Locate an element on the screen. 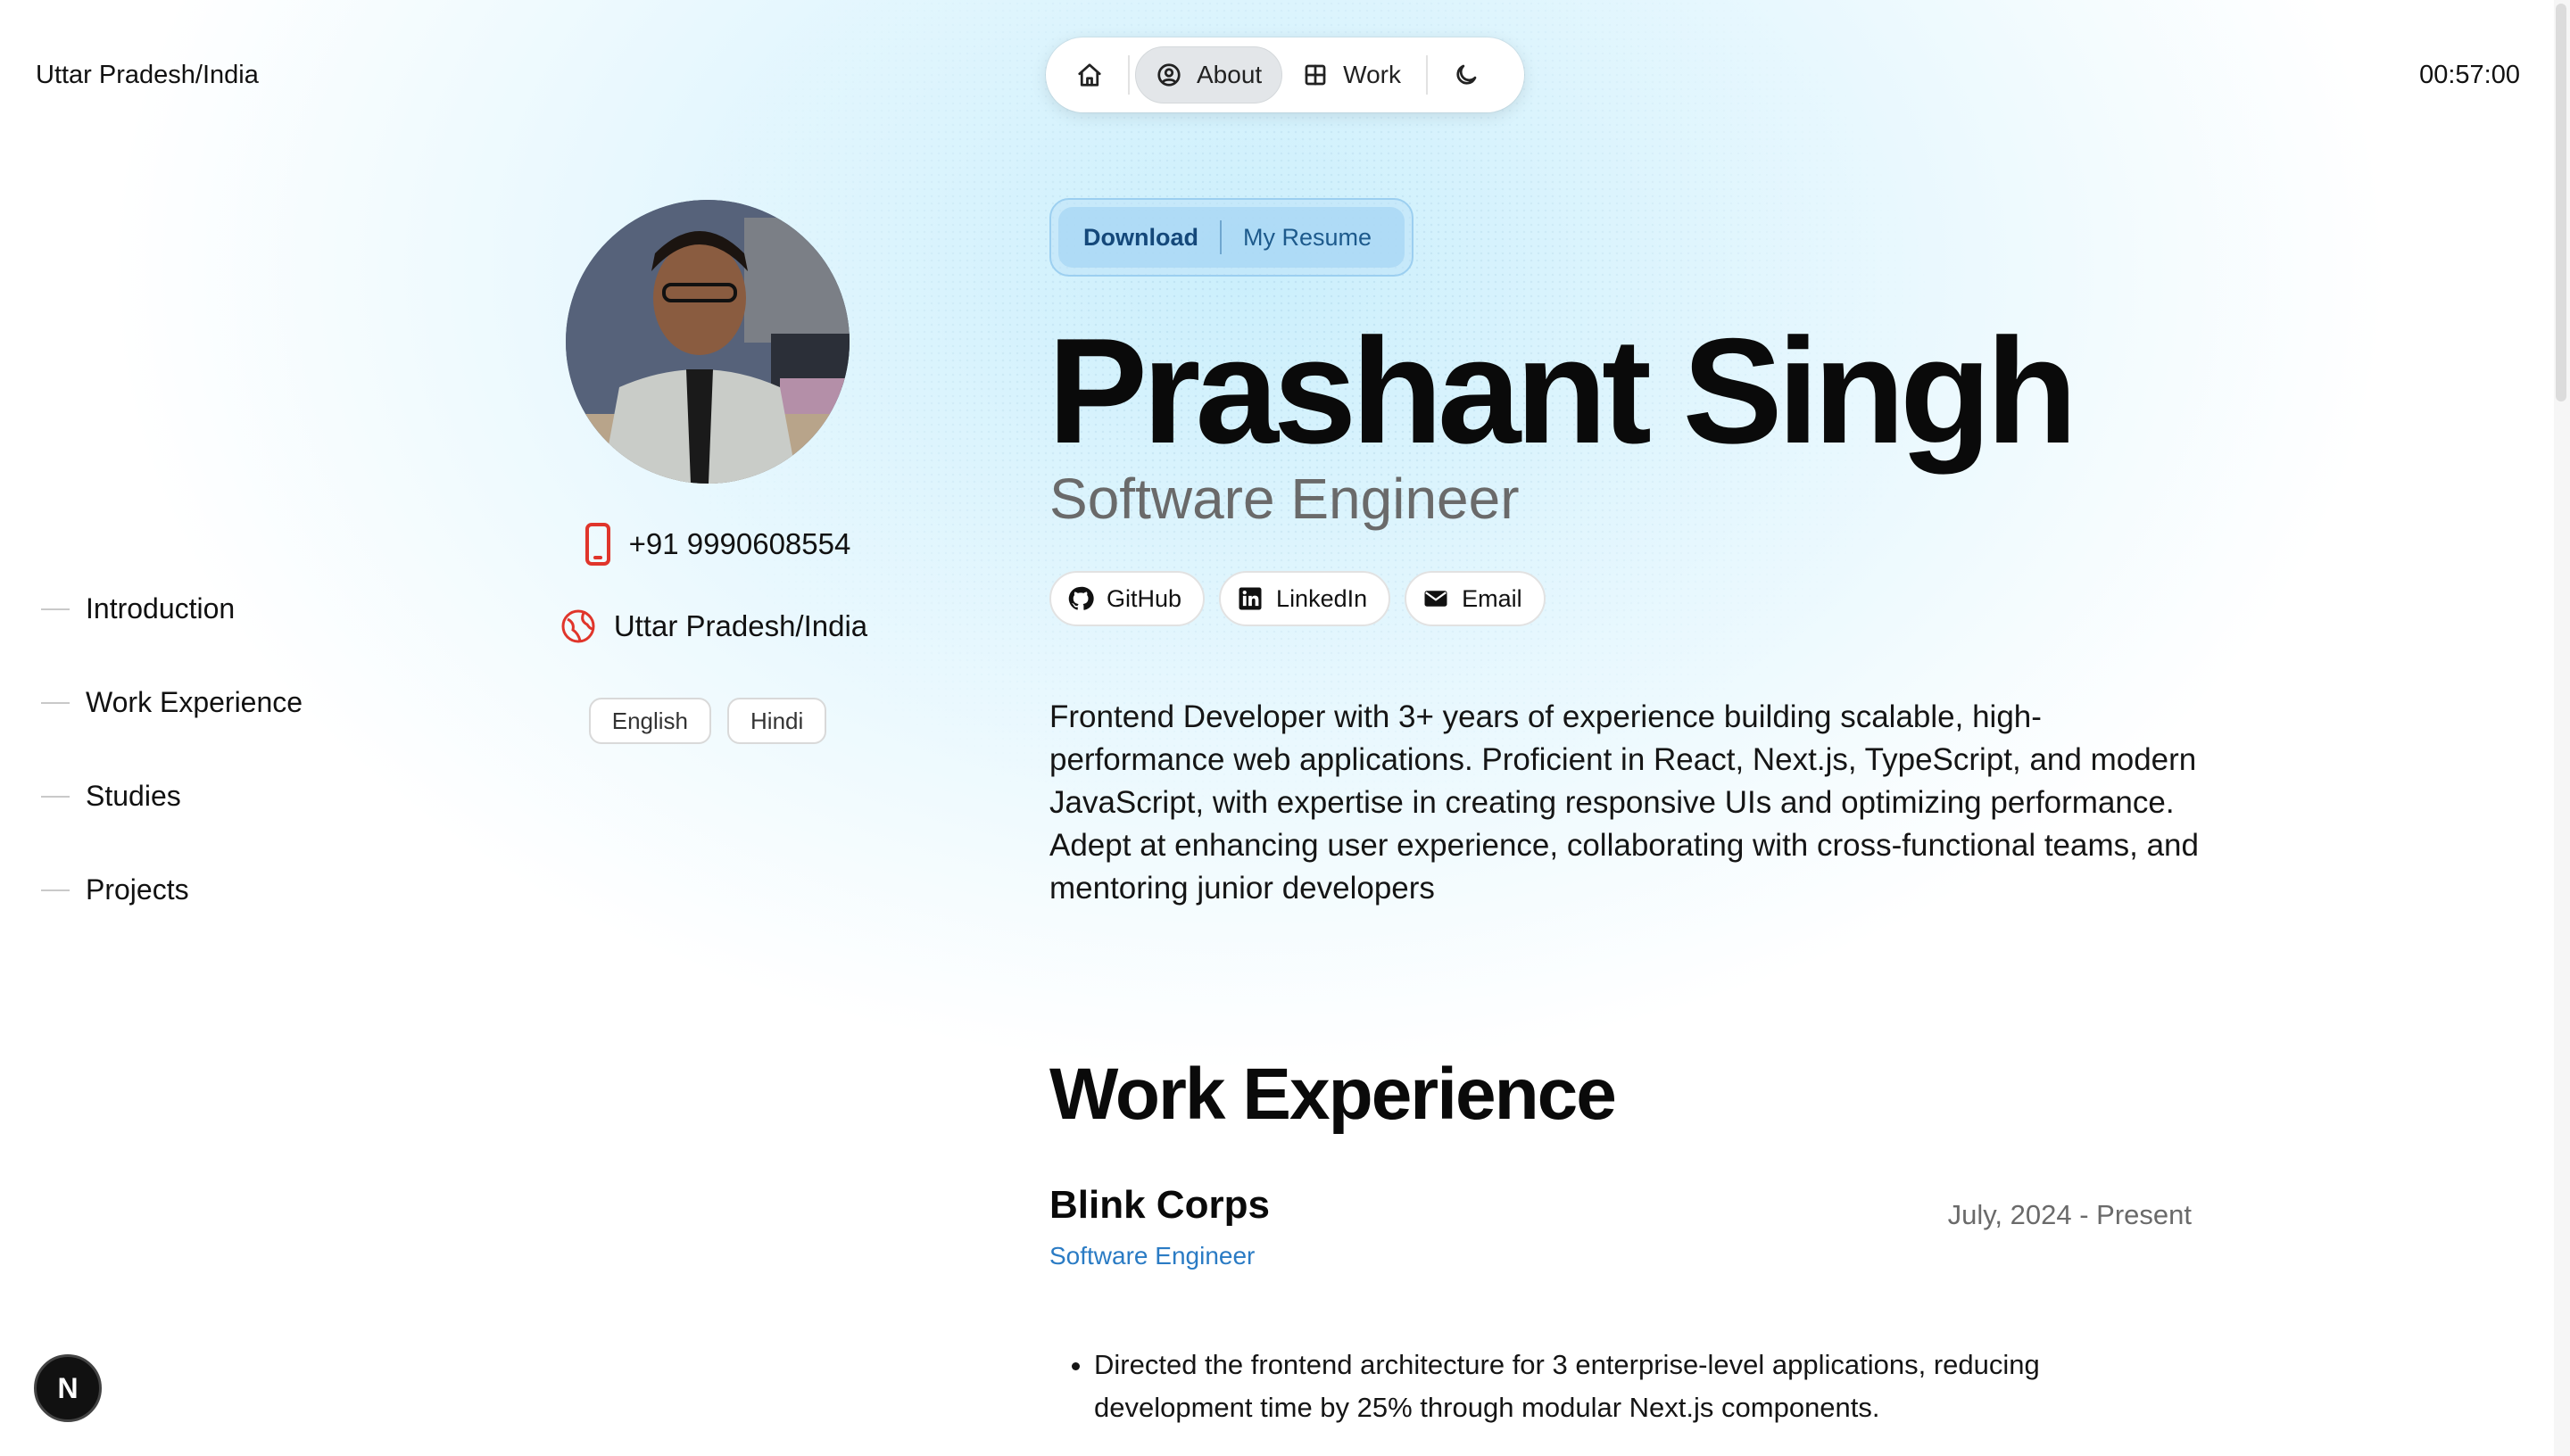  phone-contact: +91 9990608554 is located at coordinates (718, 544).